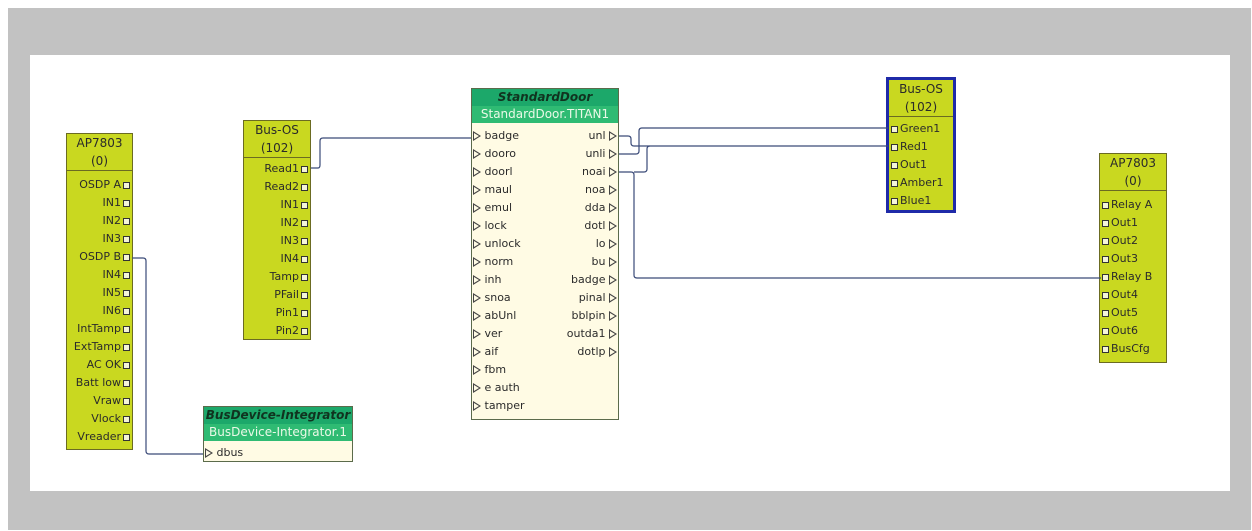 Image resolution: width=1252 pixels, height=531 pixels. Describe the element at coordinates (487, 280) in the screenshot. I see `input-inh: inh` at that location.